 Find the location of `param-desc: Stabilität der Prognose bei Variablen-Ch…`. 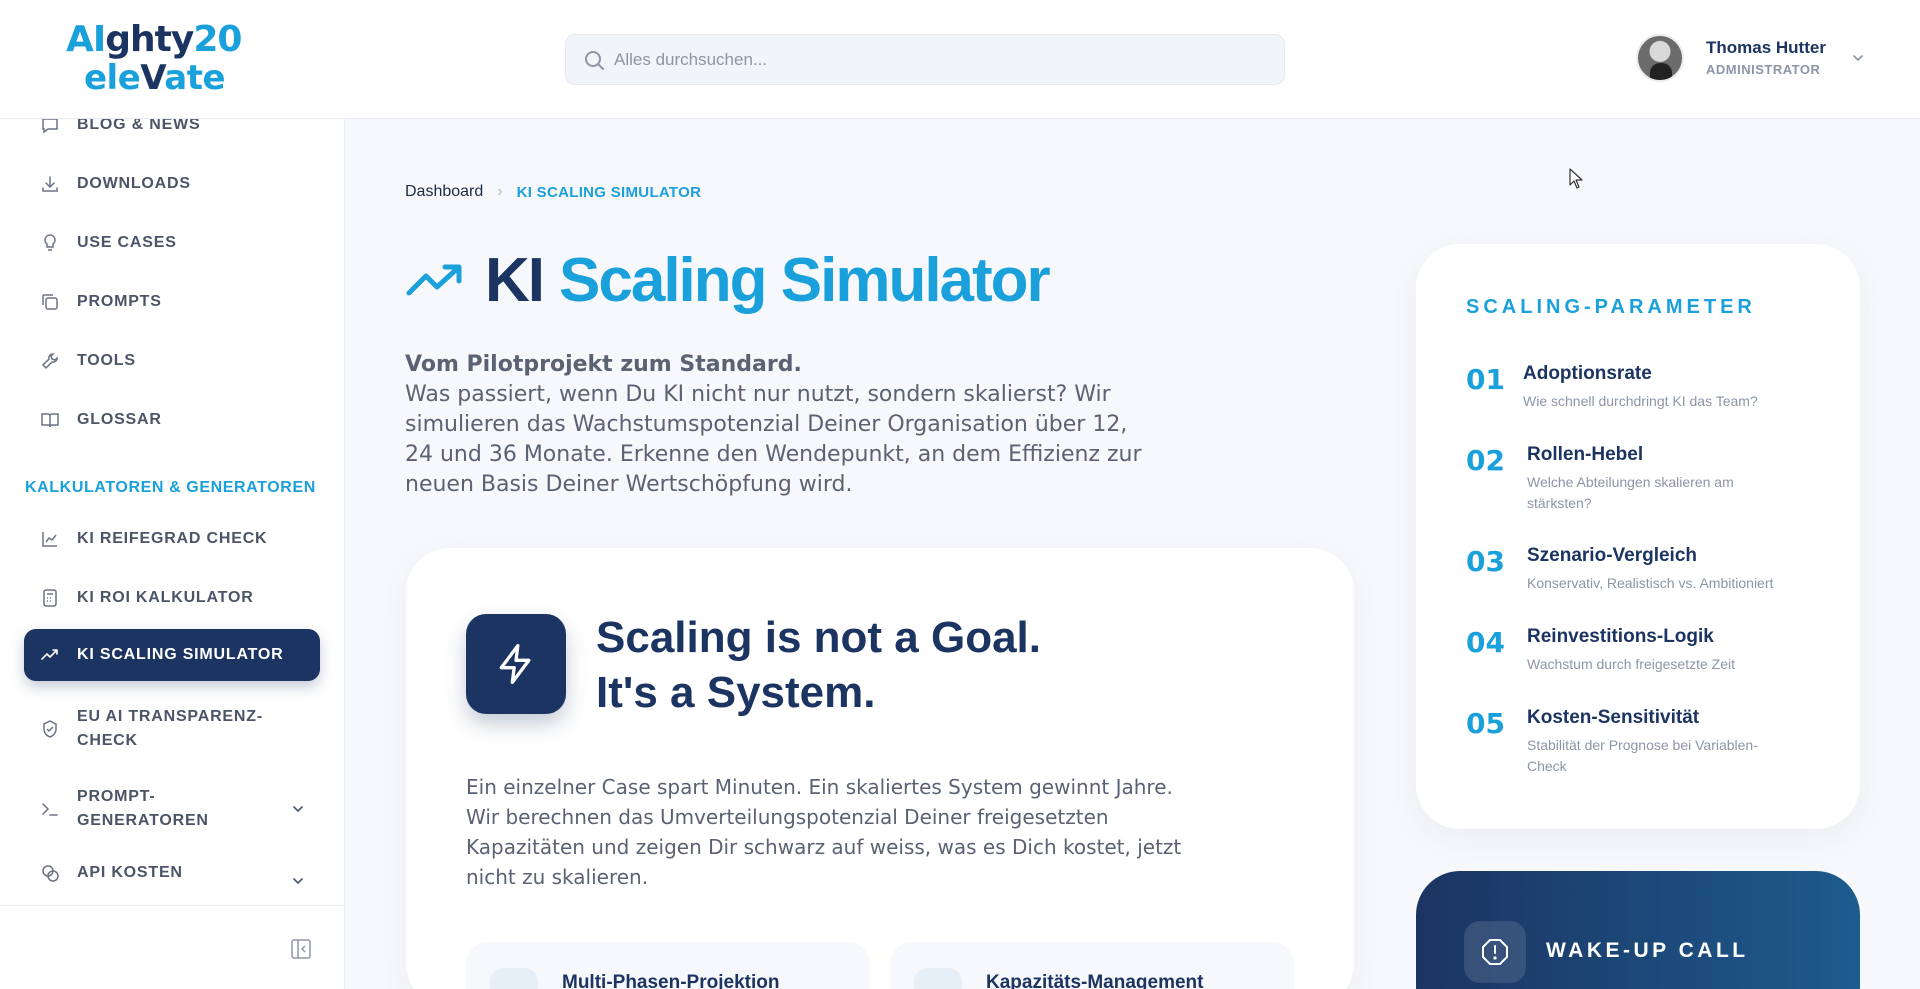

param-desc: Stabilität der Prognose bei Variablen-Ch… is located at coordinates (1642, 755).